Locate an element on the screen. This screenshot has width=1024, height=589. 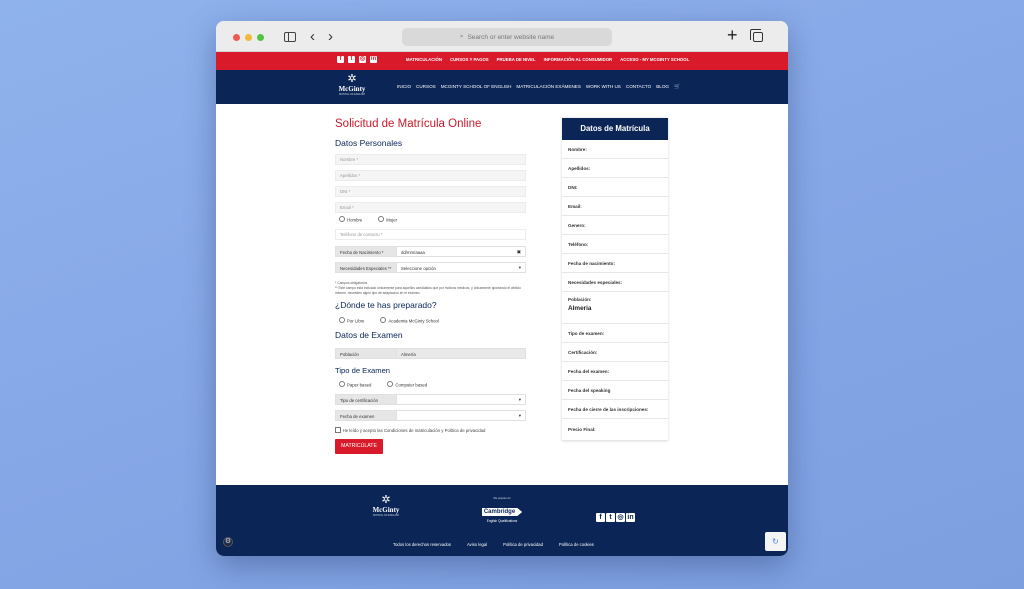
exam-heading: Datos de Examen is located at coordinates (369, 335).